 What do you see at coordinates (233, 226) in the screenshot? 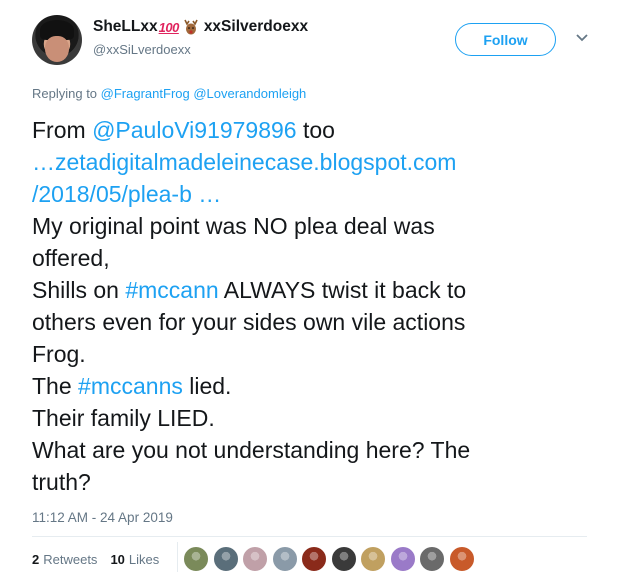
I see `tweet-line: My original point was NO plea deal was` at bounding box center [233, 226].